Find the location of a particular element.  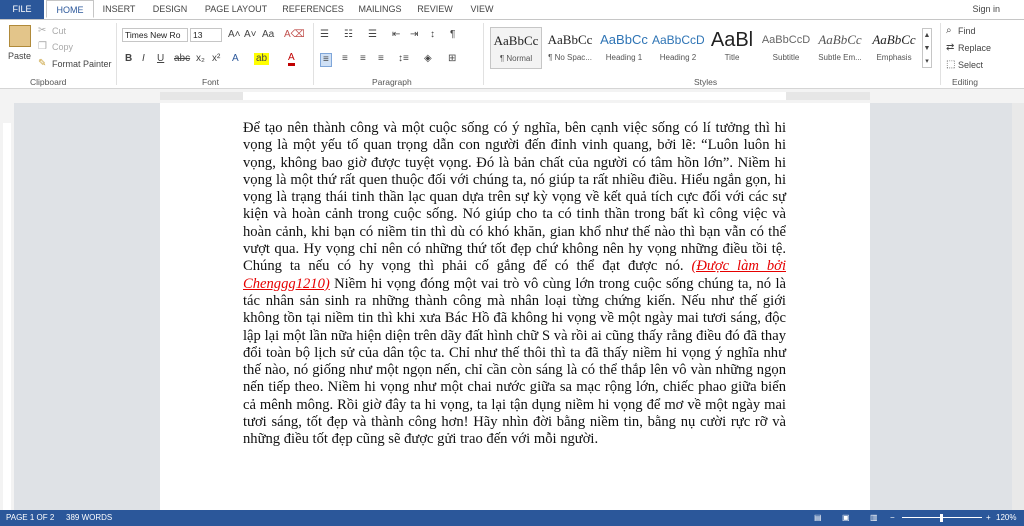

vertical-ruler is located at coordinates (7, 306).